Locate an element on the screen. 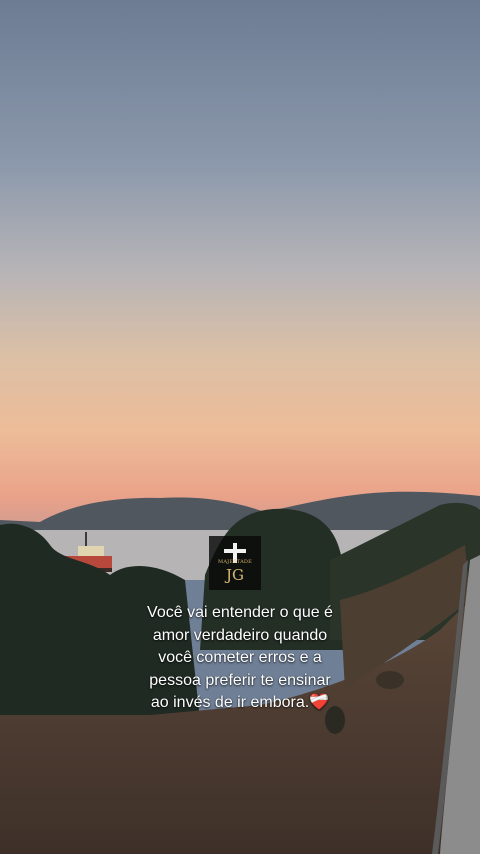 The width and height of the screenshot is (480, 854). caption-line: pessoa preferir te ensinar is located at coordinates (240, 680).